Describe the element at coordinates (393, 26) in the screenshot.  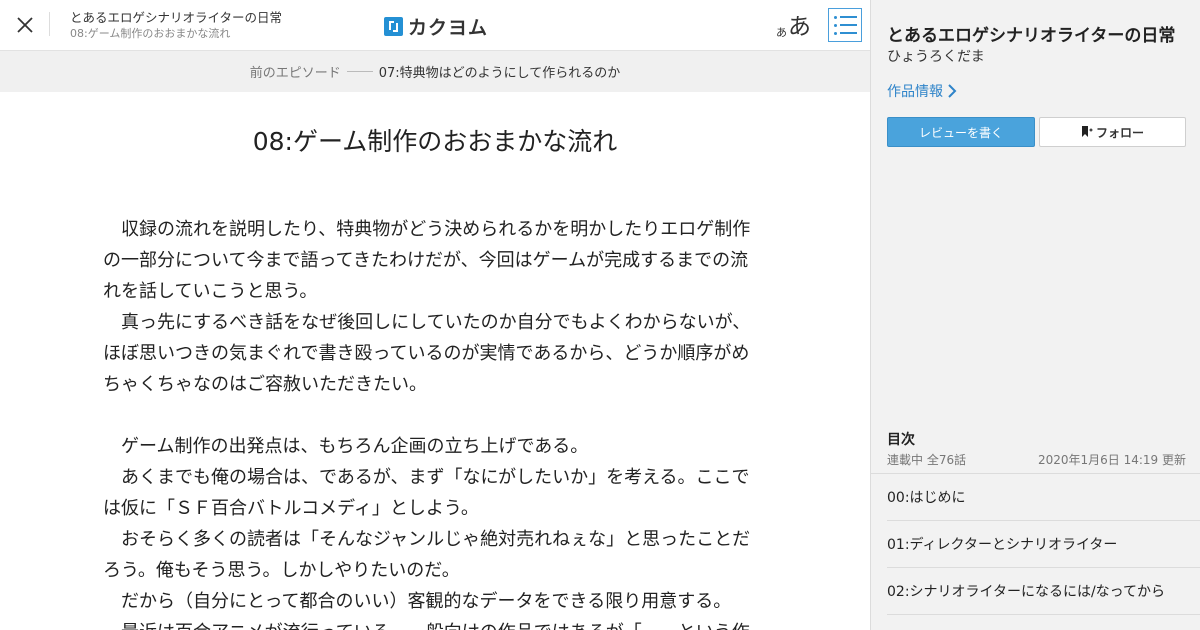
I see `logo-mark-icon` at that location.